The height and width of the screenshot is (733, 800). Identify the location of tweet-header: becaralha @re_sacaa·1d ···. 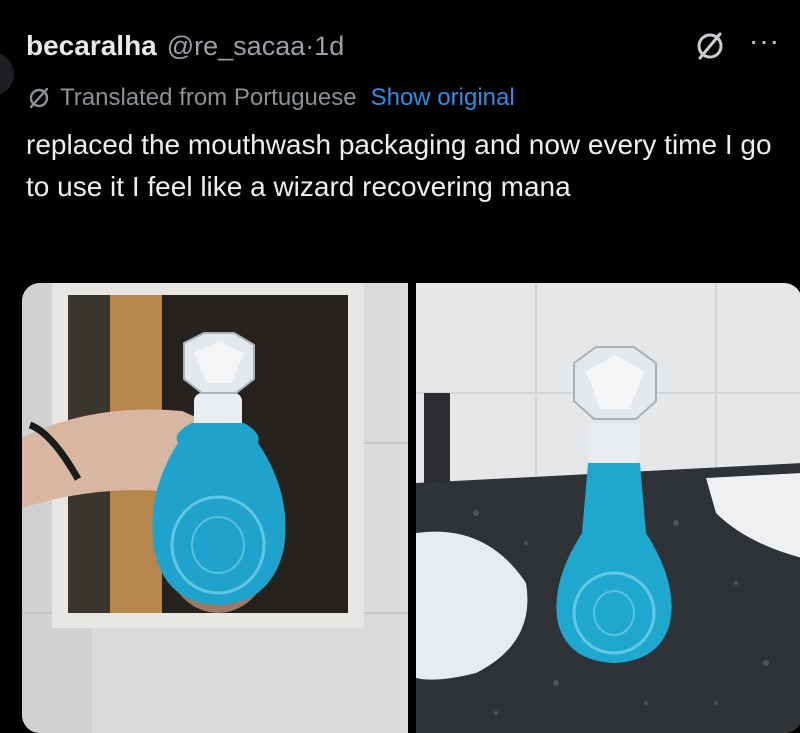
(403, 46).